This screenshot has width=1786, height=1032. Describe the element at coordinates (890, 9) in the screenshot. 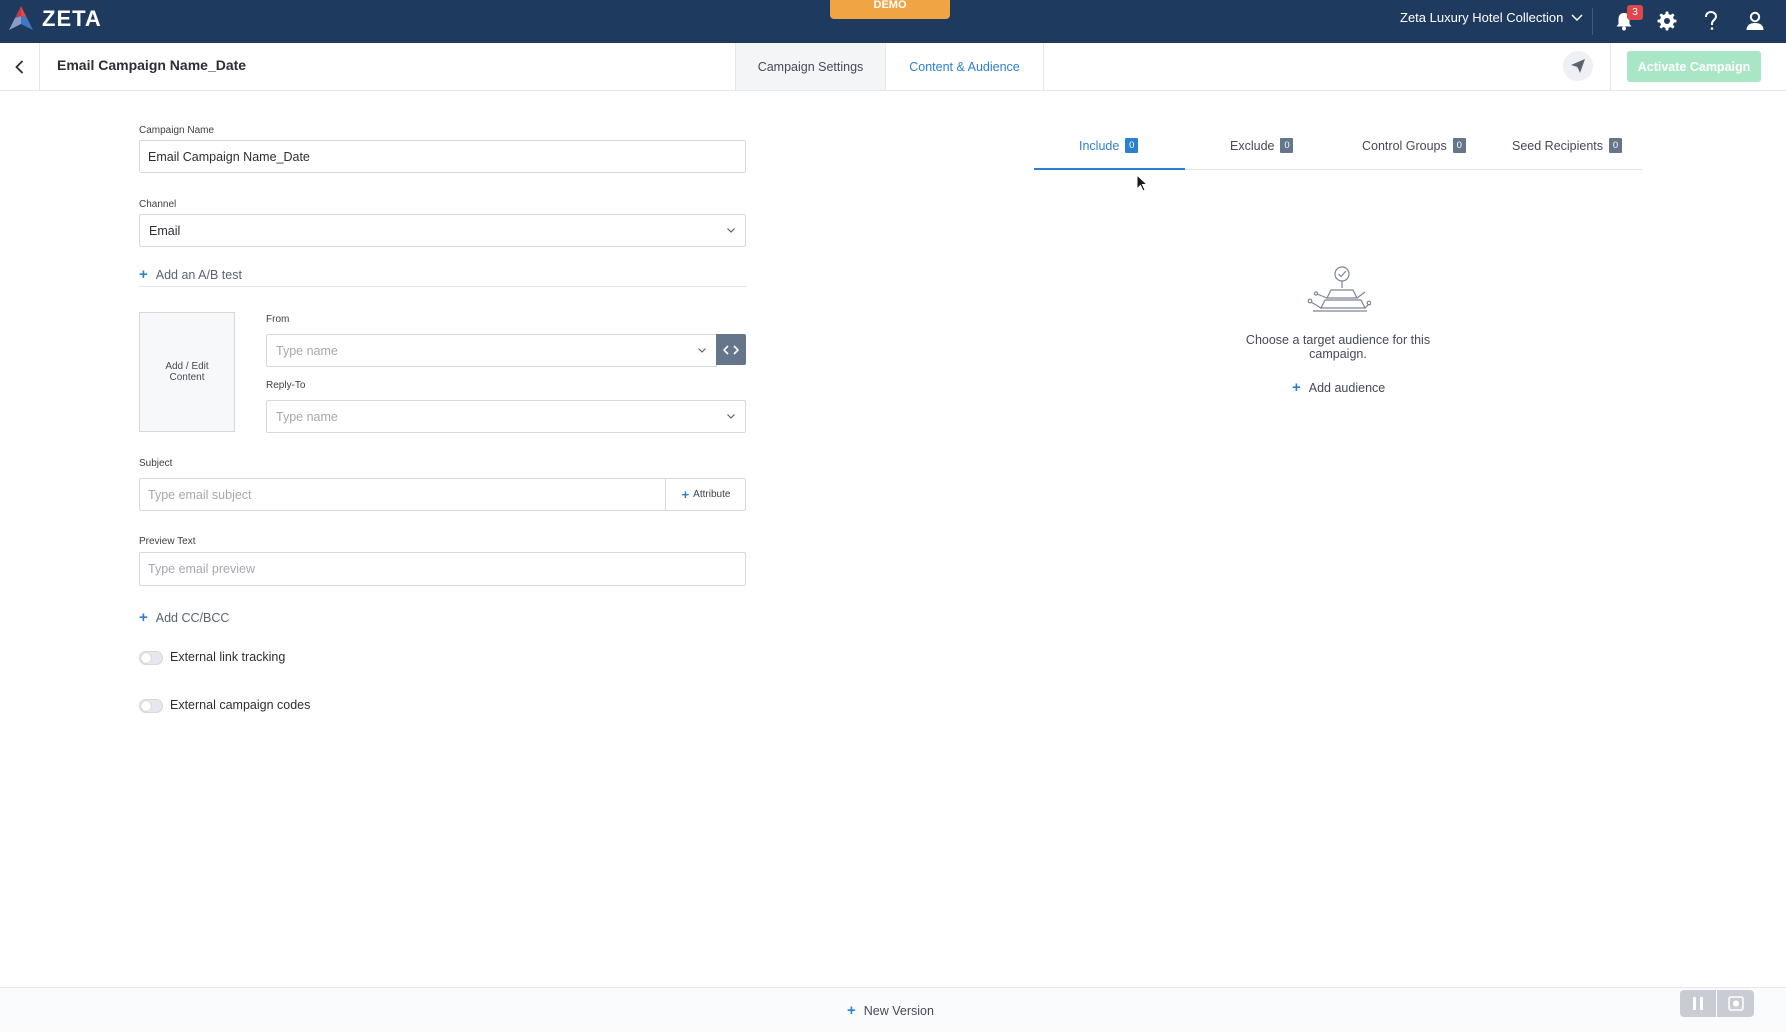

I see `demo-badge: DEMO` at that location.